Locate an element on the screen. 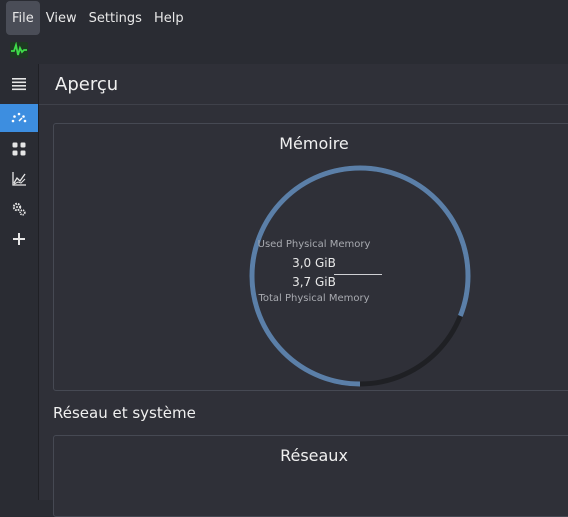  toolbar is located at coordinates (284, 50).